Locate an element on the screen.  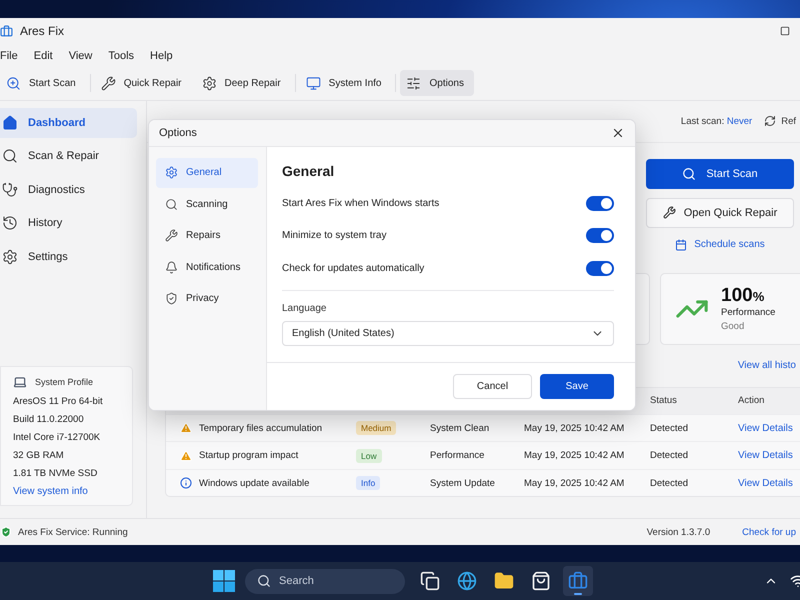
start-scan-button: Start Scan is located at coordinates (720, 173).